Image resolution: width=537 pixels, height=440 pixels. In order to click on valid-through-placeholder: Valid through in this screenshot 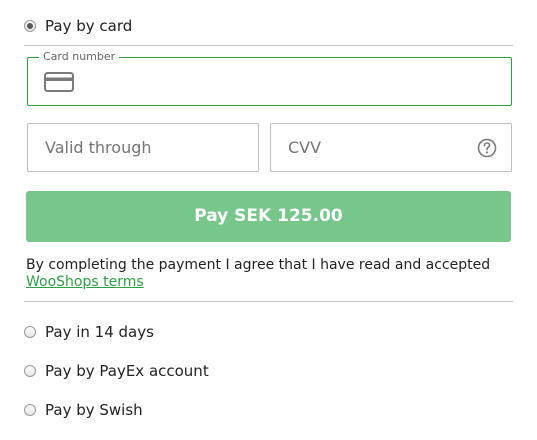, I will do `click(98, 147)`.